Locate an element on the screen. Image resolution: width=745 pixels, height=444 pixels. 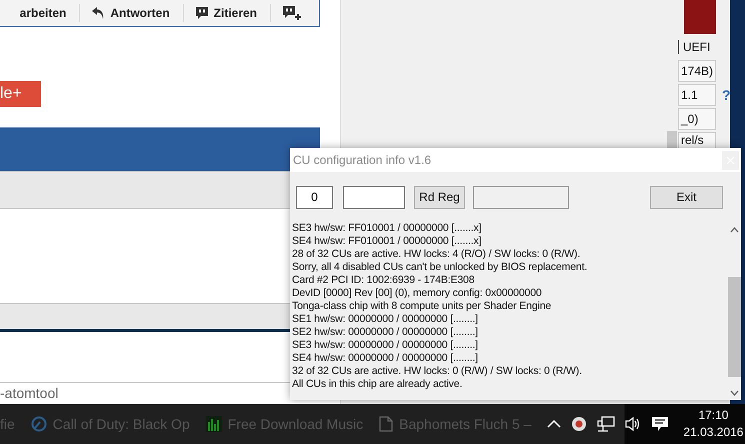
document-icon is located at coordinates (386, 424).